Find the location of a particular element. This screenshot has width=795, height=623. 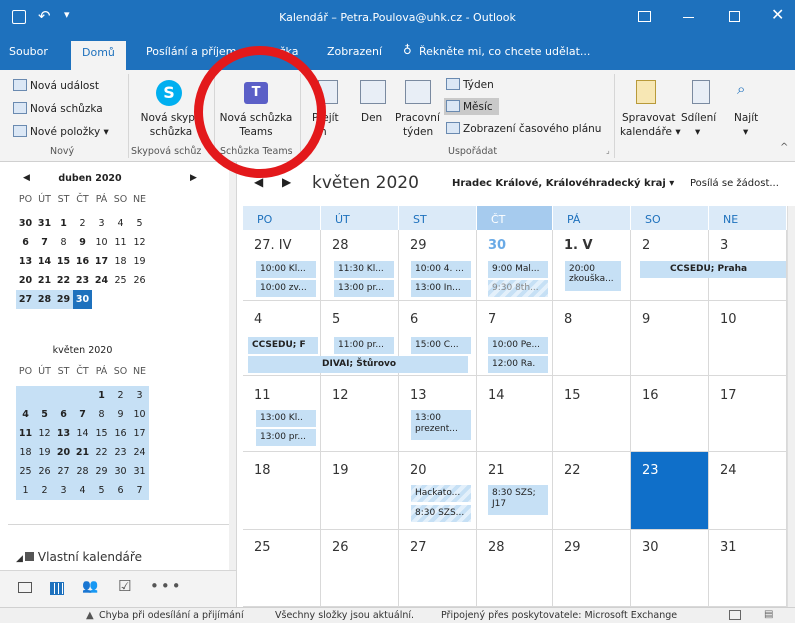

month-title: květen 2020 is located at coordinates (365, 183).